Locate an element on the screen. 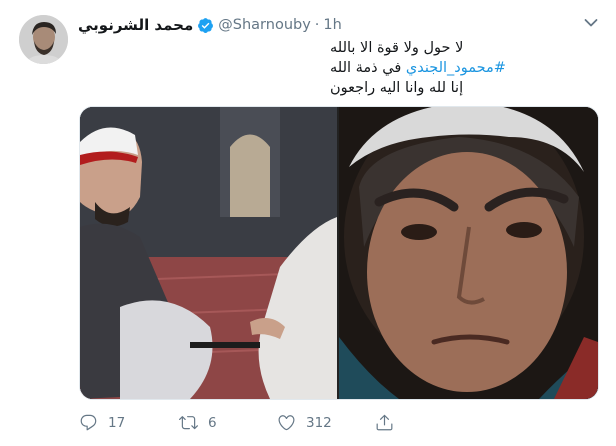 Image resolution: width=616 pixels, height=446 pixels. tweet-text-line-2-rest: في ذمة الله is located at coordinates (368, 68).